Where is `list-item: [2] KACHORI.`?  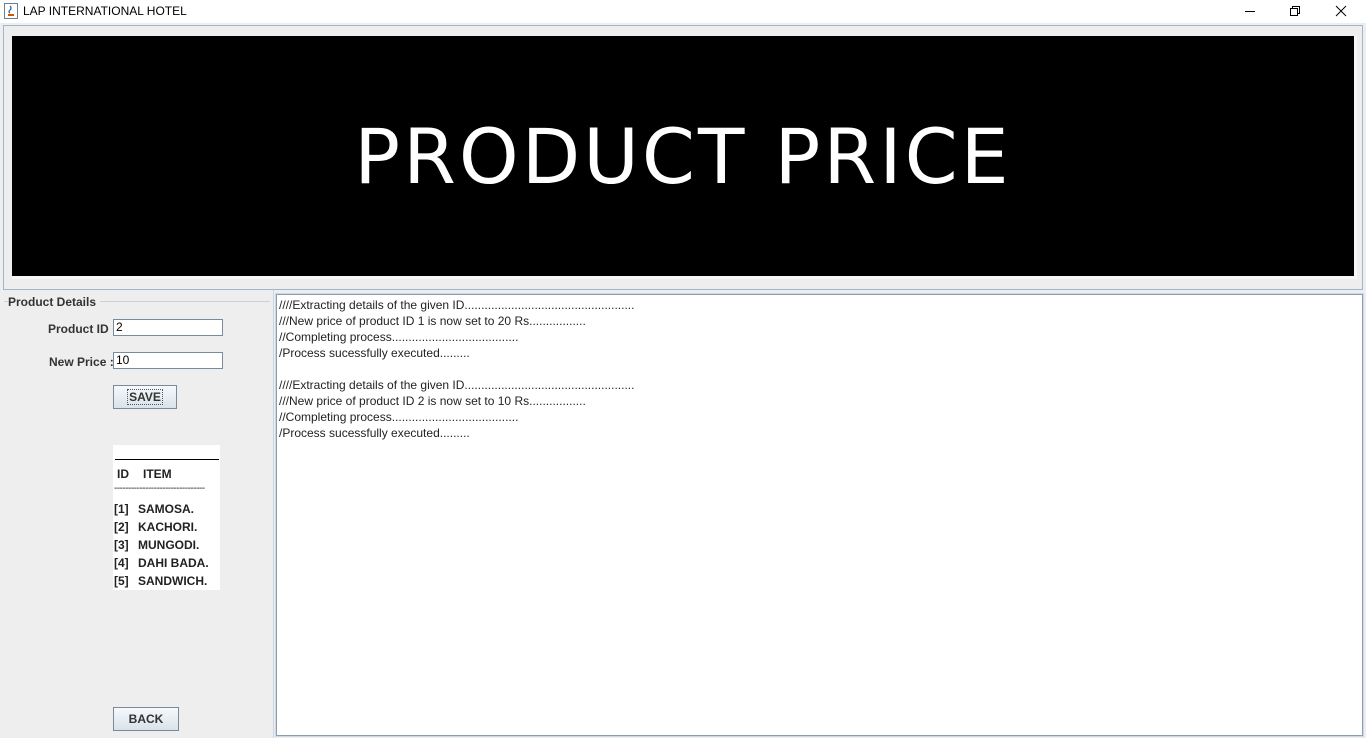
list-item: [2] KACHORI. is located at coordinates (156, 527).